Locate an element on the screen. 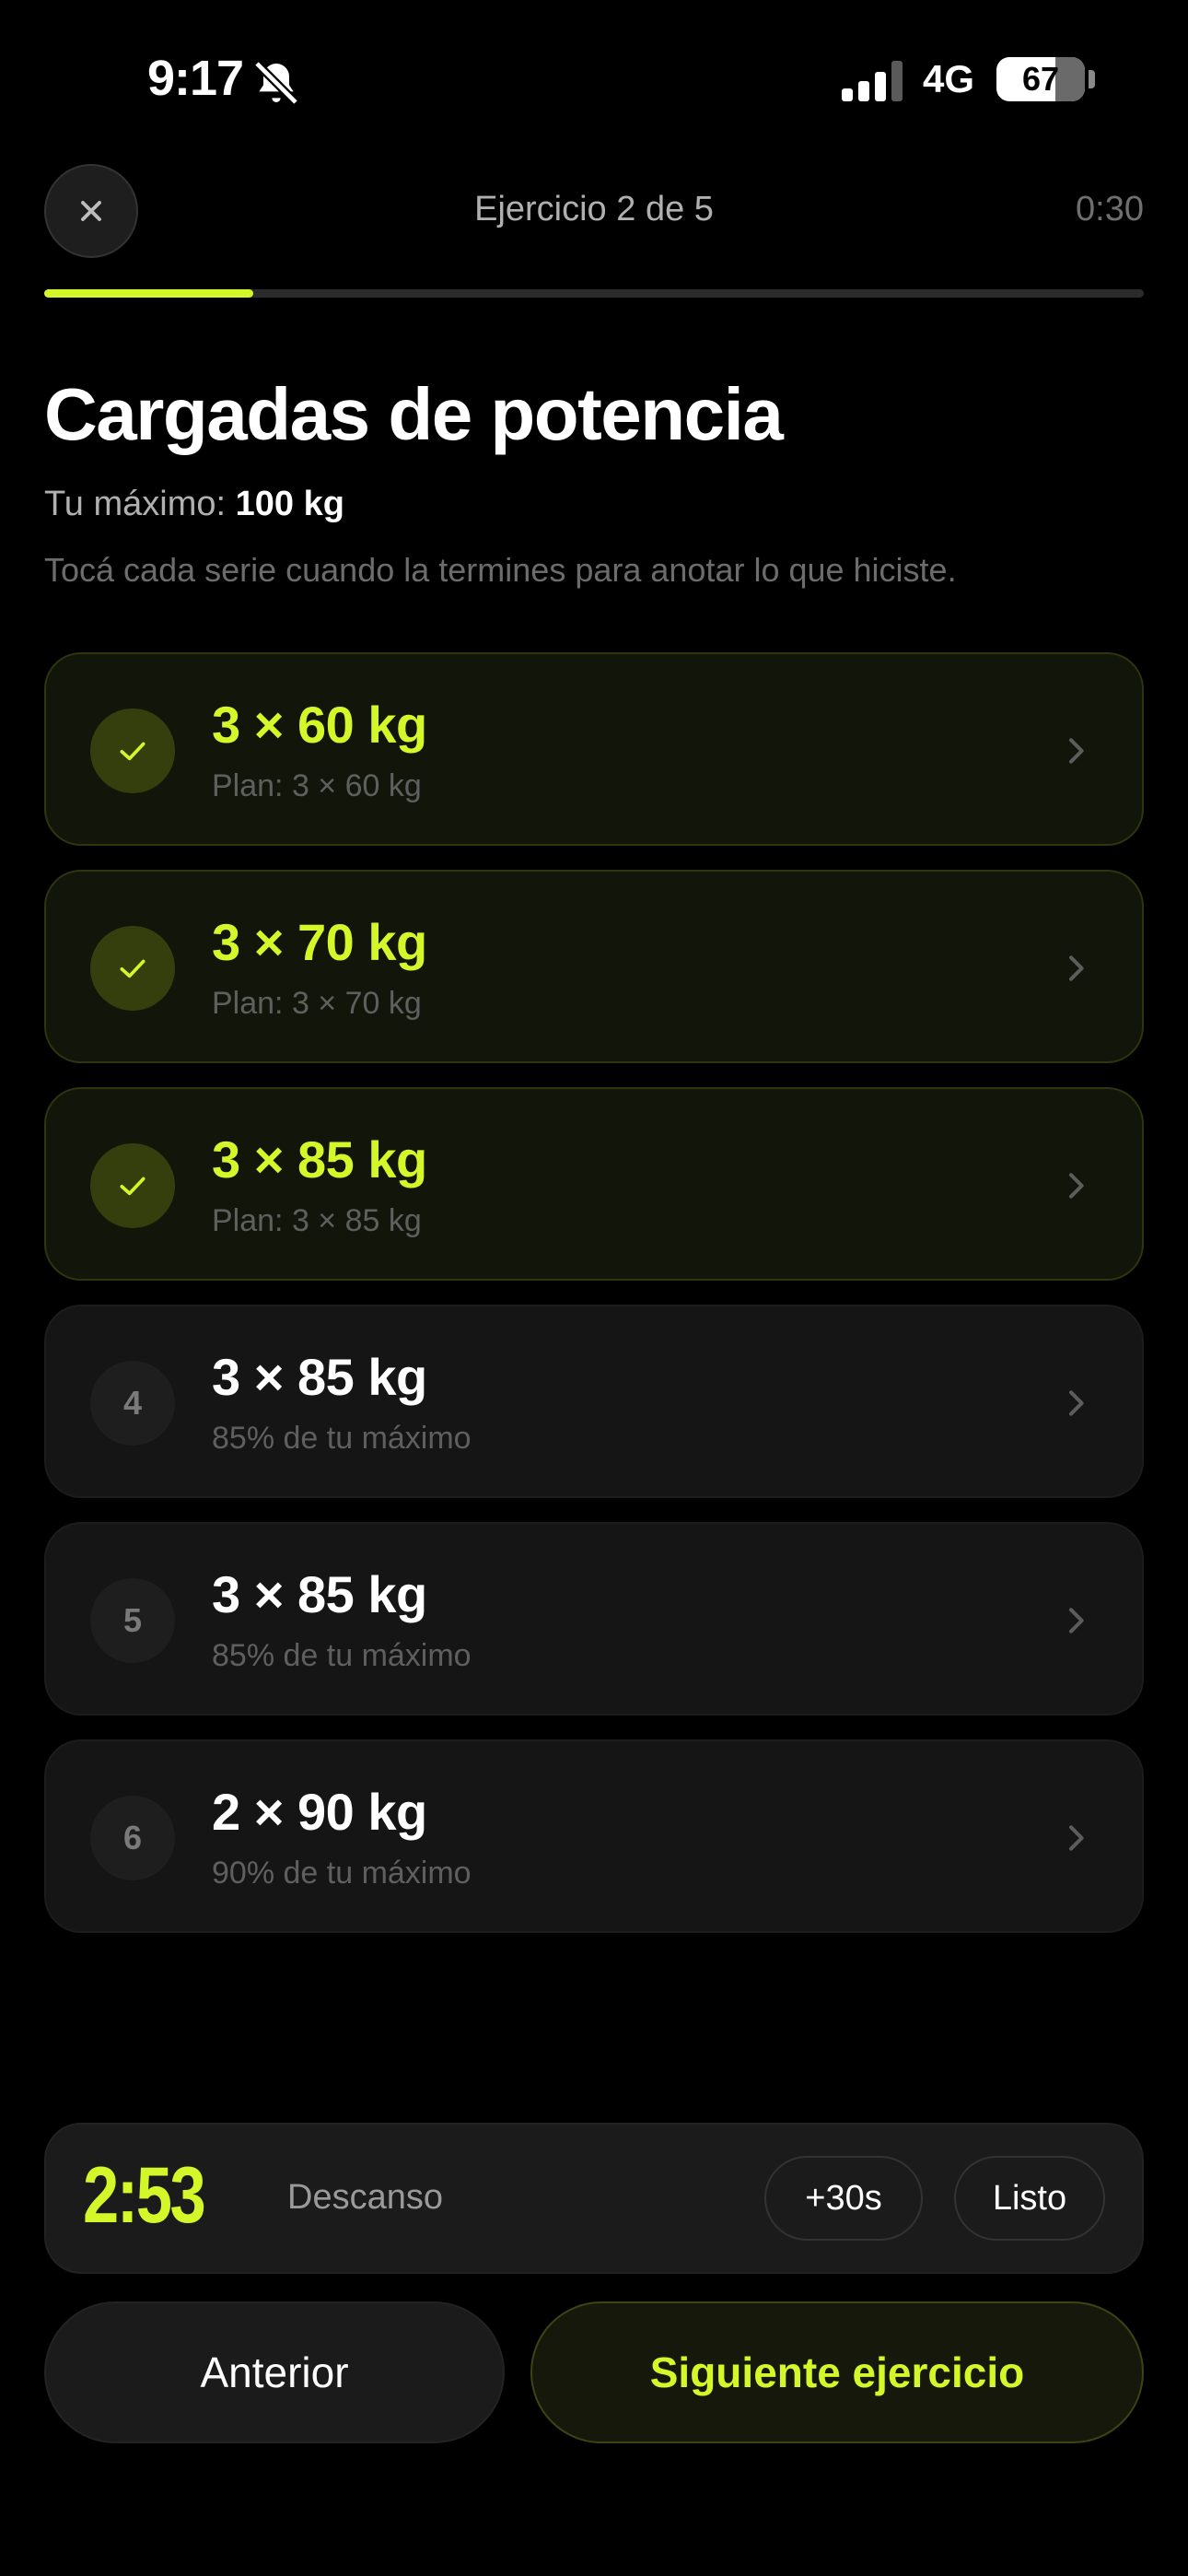  workout-progress-fill is located at coordinates (148, 293).